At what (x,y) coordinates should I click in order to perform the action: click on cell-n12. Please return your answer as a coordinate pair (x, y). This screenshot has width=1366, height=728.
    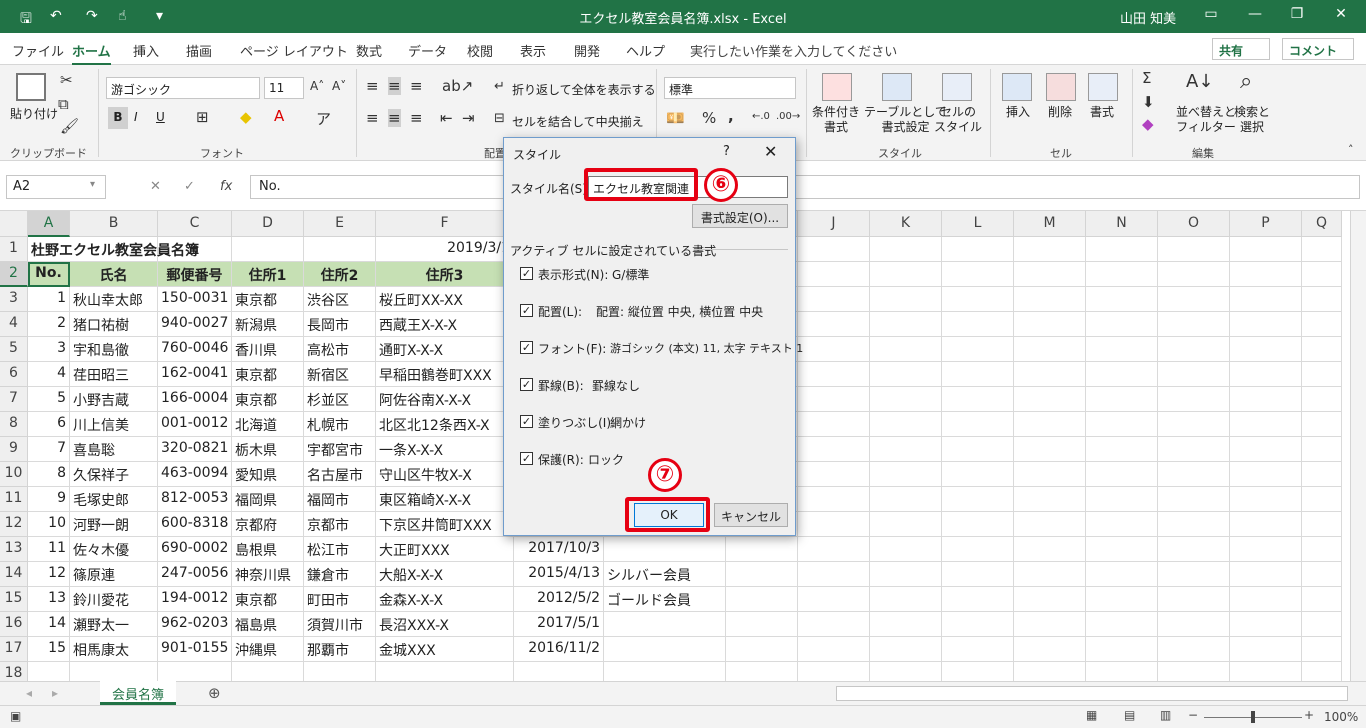
    Looking at the image, I should click on (1122, 524).